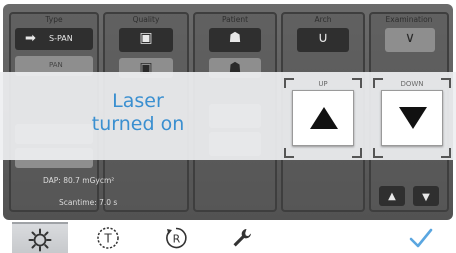 Image resolution: width=456 pixels, height=253 pixels. I want to click on up-frame: UP, so click(323, 118).